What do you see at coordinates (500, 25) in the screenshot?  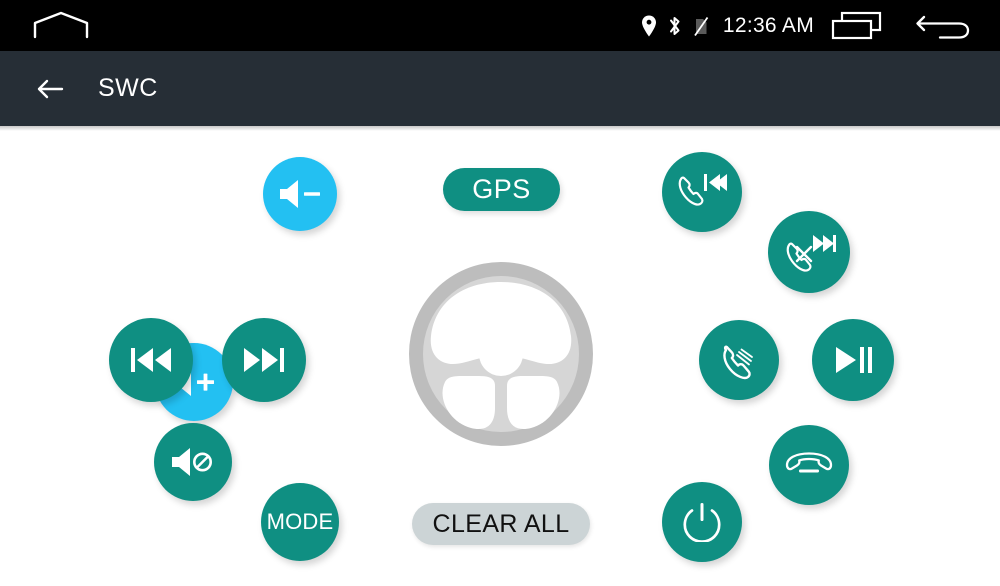 I see `status-bar: 12:36 AM` at bounding box center [500, 25].